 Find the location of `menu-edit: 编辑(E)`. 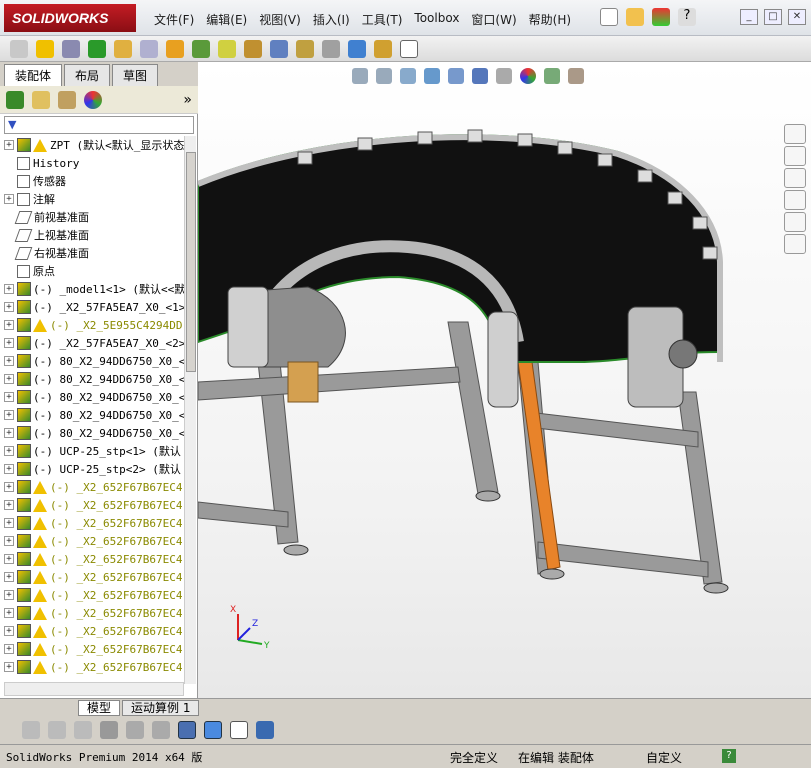

menu-edit: 编辑(E) is located at coordinates (226, 19).